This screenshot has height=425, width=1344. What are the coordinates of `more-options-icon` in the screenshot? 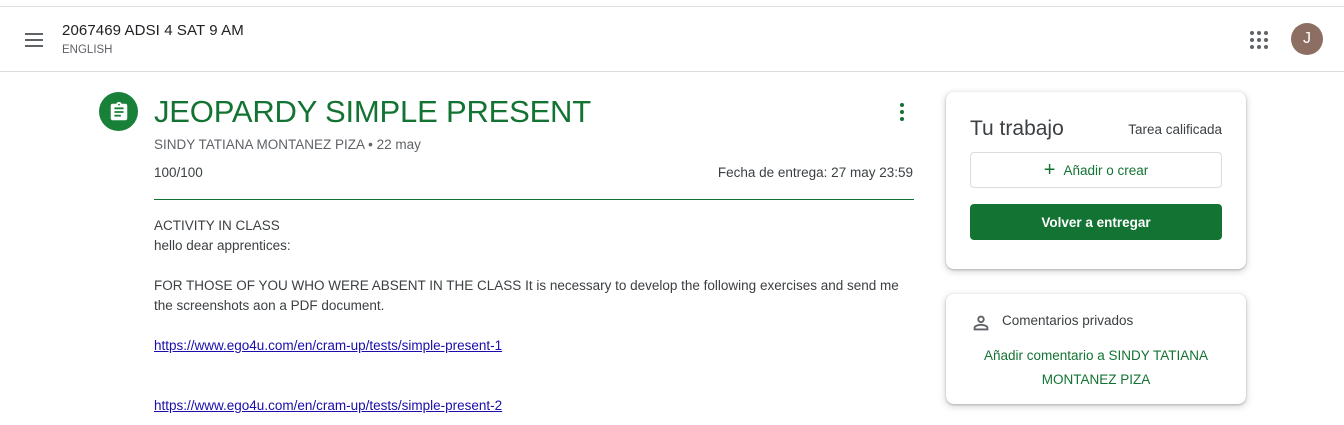 It's located at (902, 112).